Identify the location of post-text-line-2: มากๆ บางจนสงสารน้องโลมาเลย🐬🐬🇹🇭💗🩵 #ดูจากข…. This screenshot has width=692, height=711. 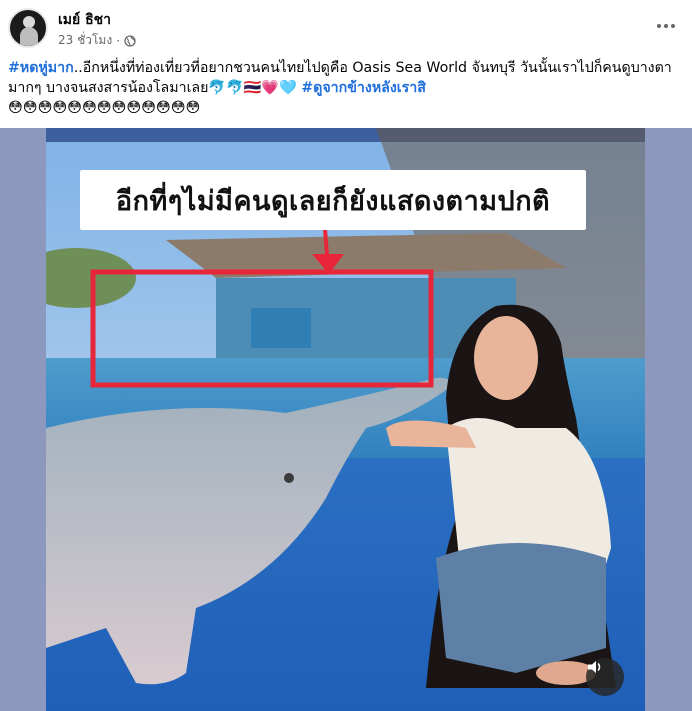
(346, 88).